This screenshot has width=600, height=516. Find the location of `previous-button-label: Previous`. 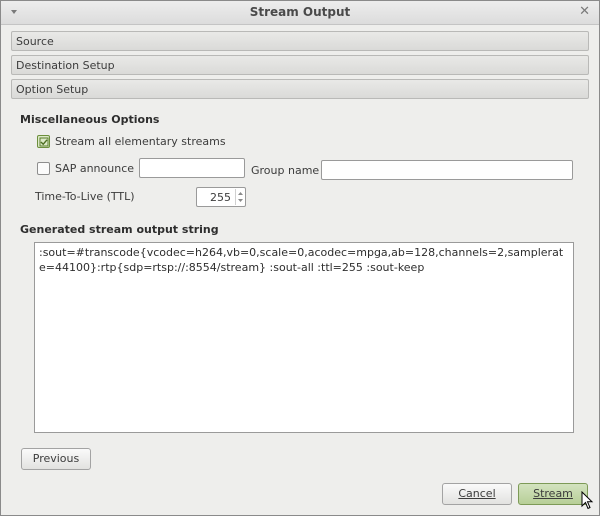

previous-button-label: Previous is located at coordinates (56, 458).